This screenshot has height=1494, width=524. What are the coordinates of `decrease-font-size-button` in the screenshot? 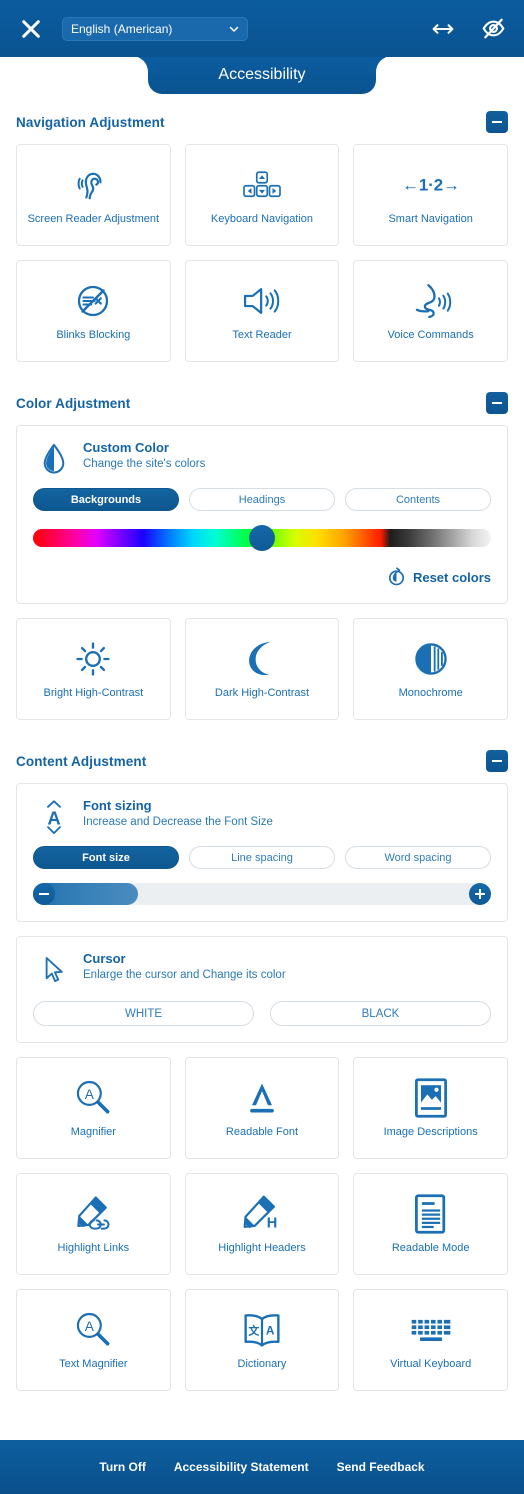 It's located at (44, 894).